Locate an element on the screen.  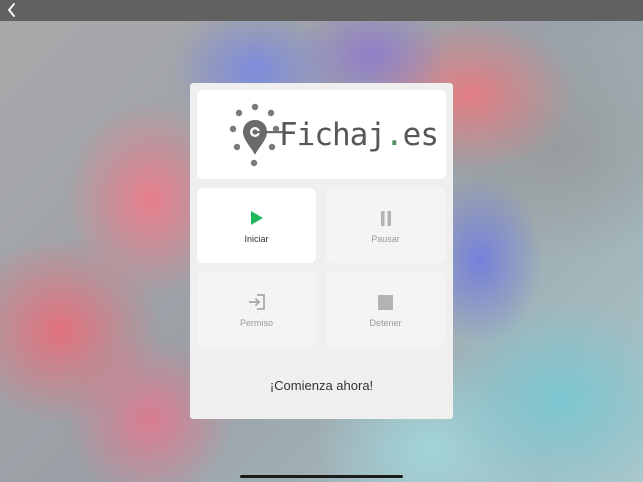
leave-button: Permiso is located at coordinates (256, 309).